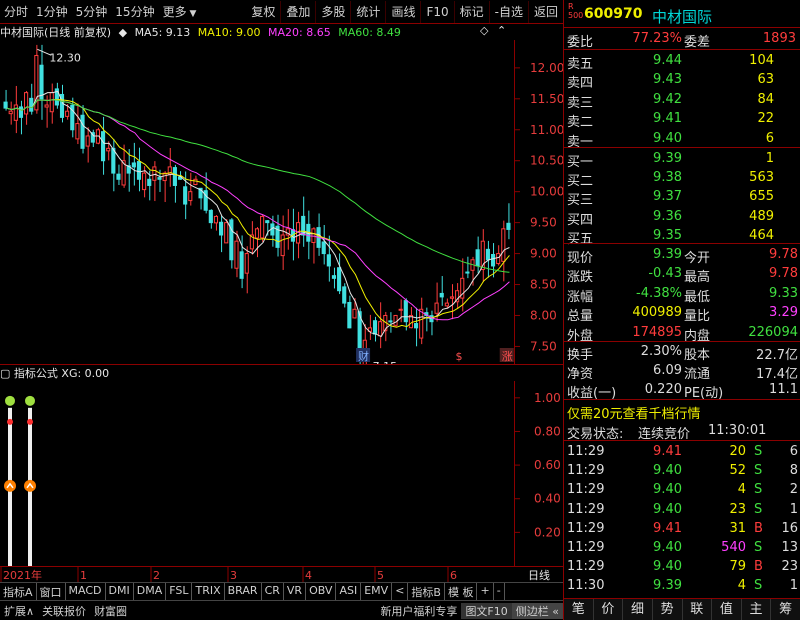 Image resolution: width=800 pixels, height=620 pixels. What do you see at coordinates (380, 575) in the screenshot?
I see `date-label: 5` at bounding box center [380, 575].